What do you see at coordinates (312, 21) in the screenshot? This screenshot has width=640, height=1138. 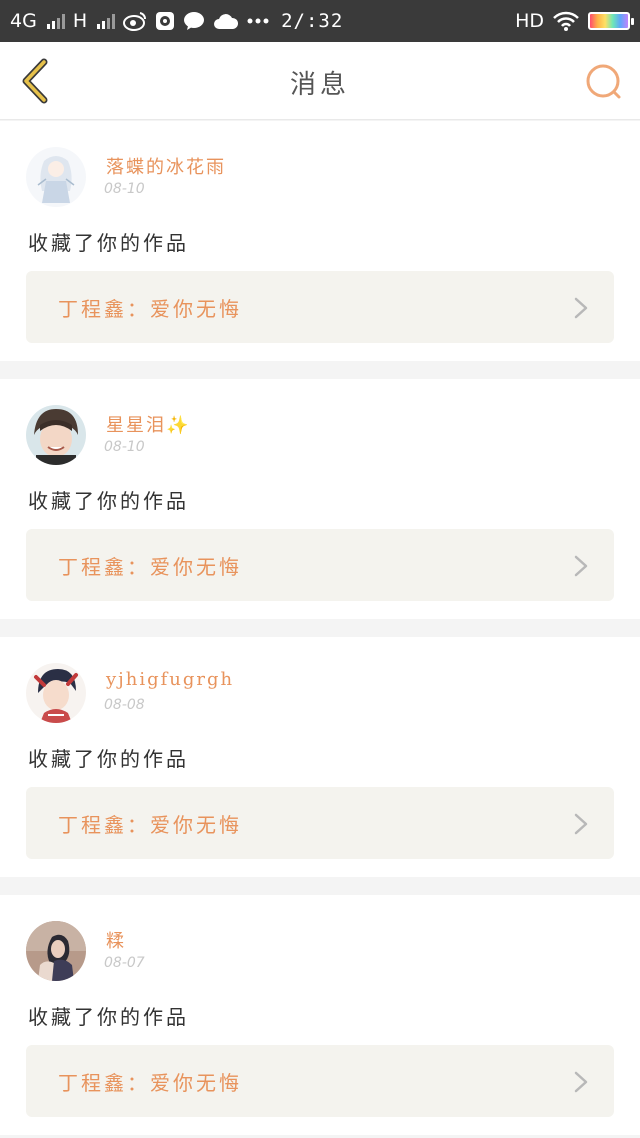 I see `clock: 2/:32` at bounding box center [312, 21].